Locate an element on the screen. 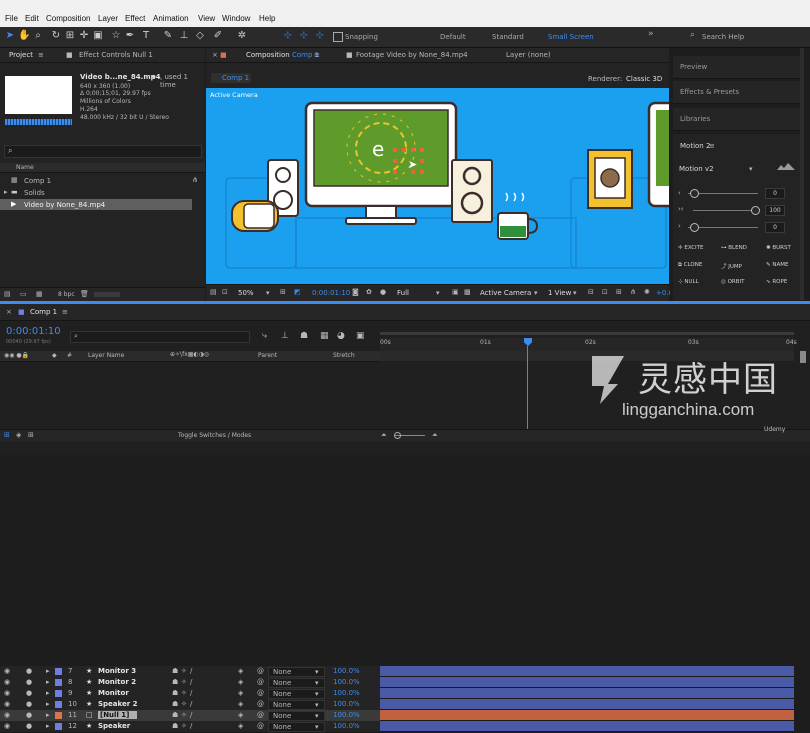  exposure-reset-icon: ✺ is located at coordinates (647, 292).